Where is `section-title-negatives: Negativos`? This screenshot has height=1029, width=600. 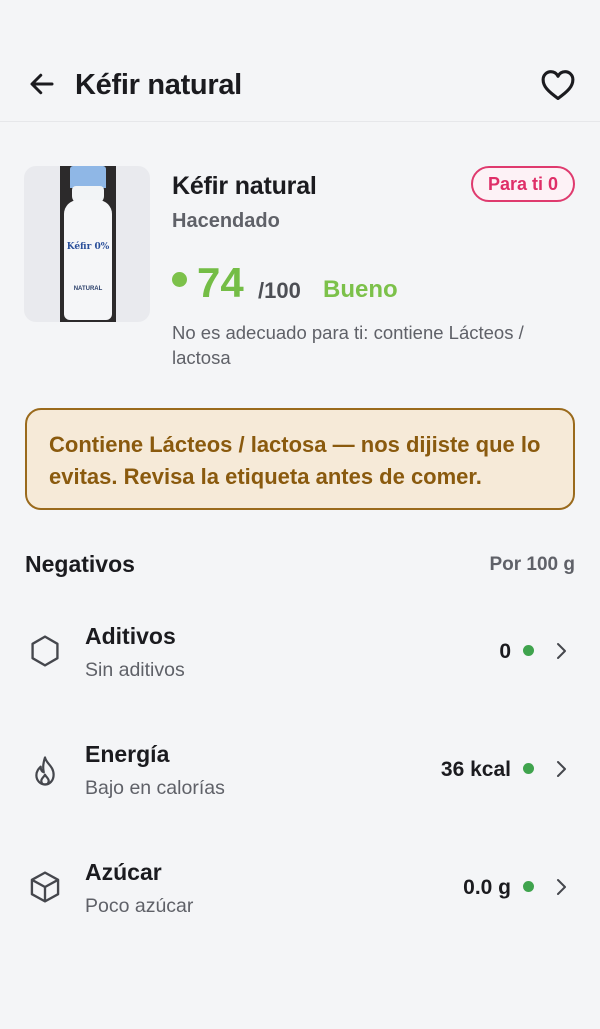 section-title-negatives: Negativos is located at coordinates (80, 564).